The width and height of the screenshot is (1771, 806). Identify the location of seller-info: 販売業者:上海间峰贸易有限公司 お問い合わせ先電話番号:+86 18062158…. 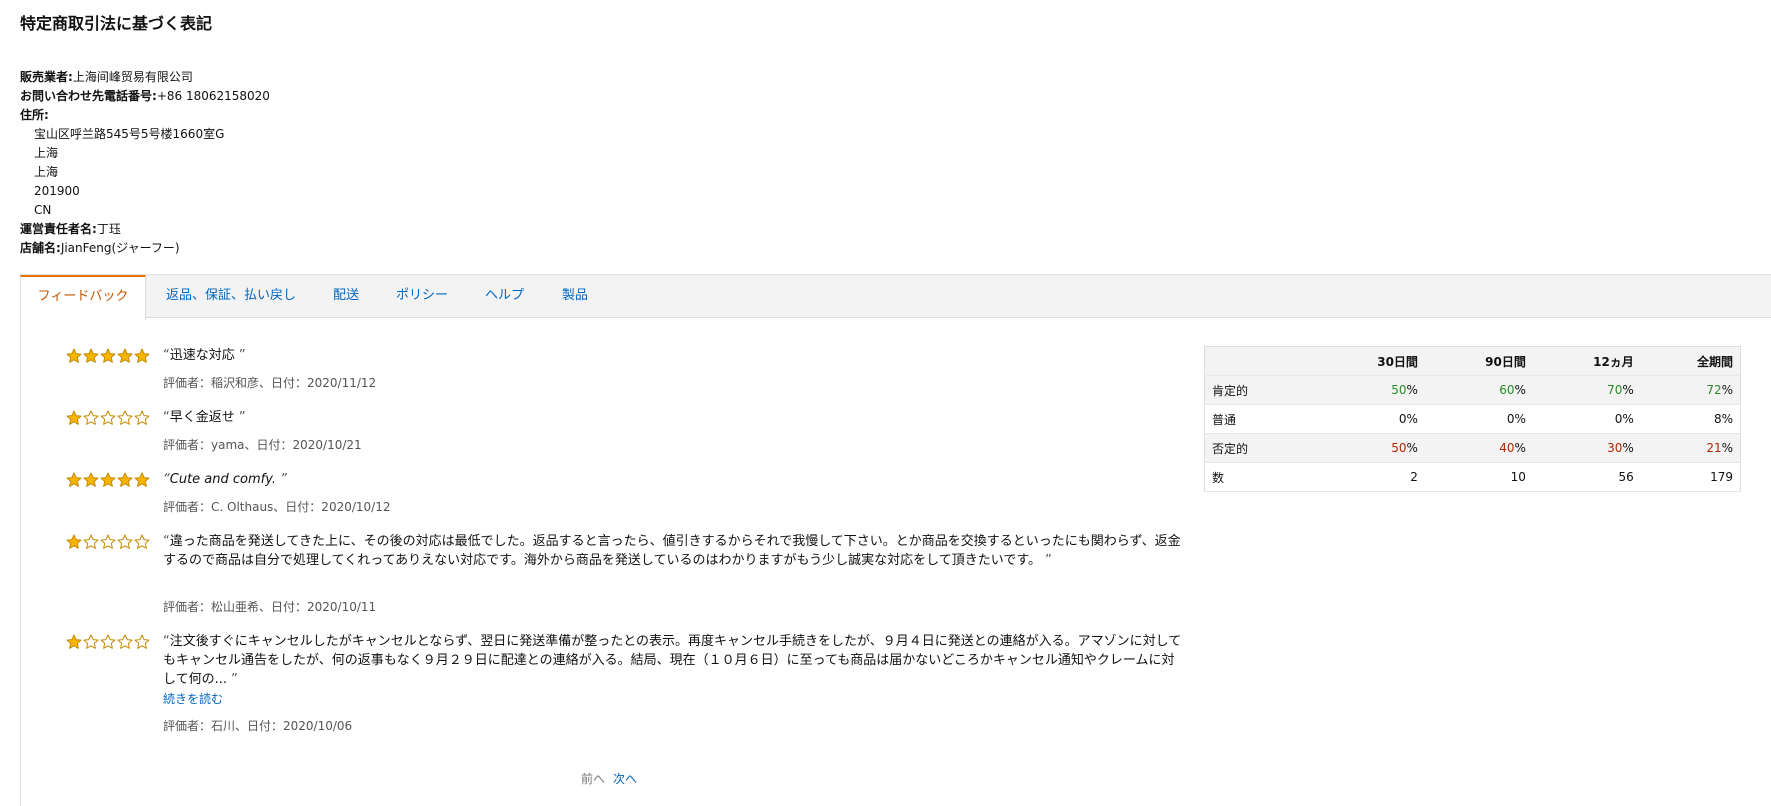
(145, 163).